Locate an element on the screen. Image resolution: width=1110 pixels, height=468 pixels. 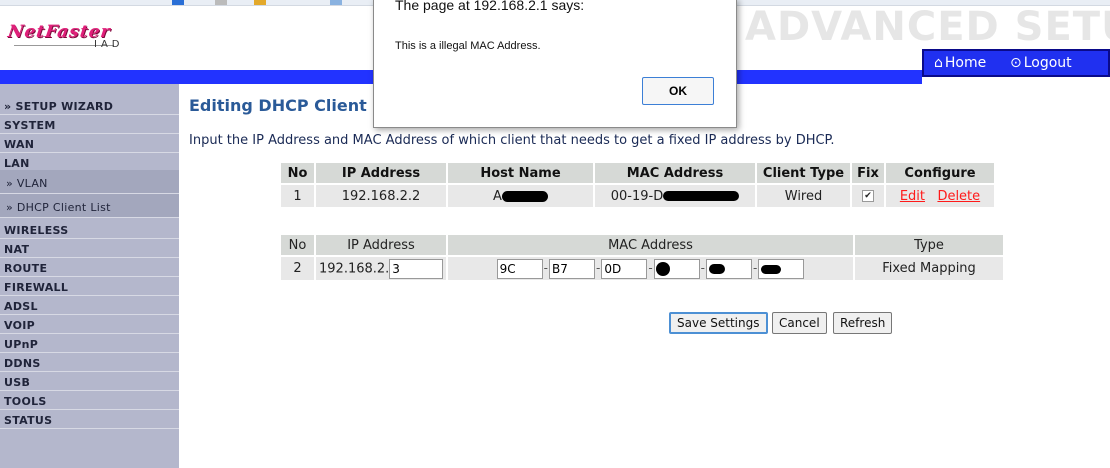
sidebar-item-route: ROUTE is located at coordinates (89, 267).